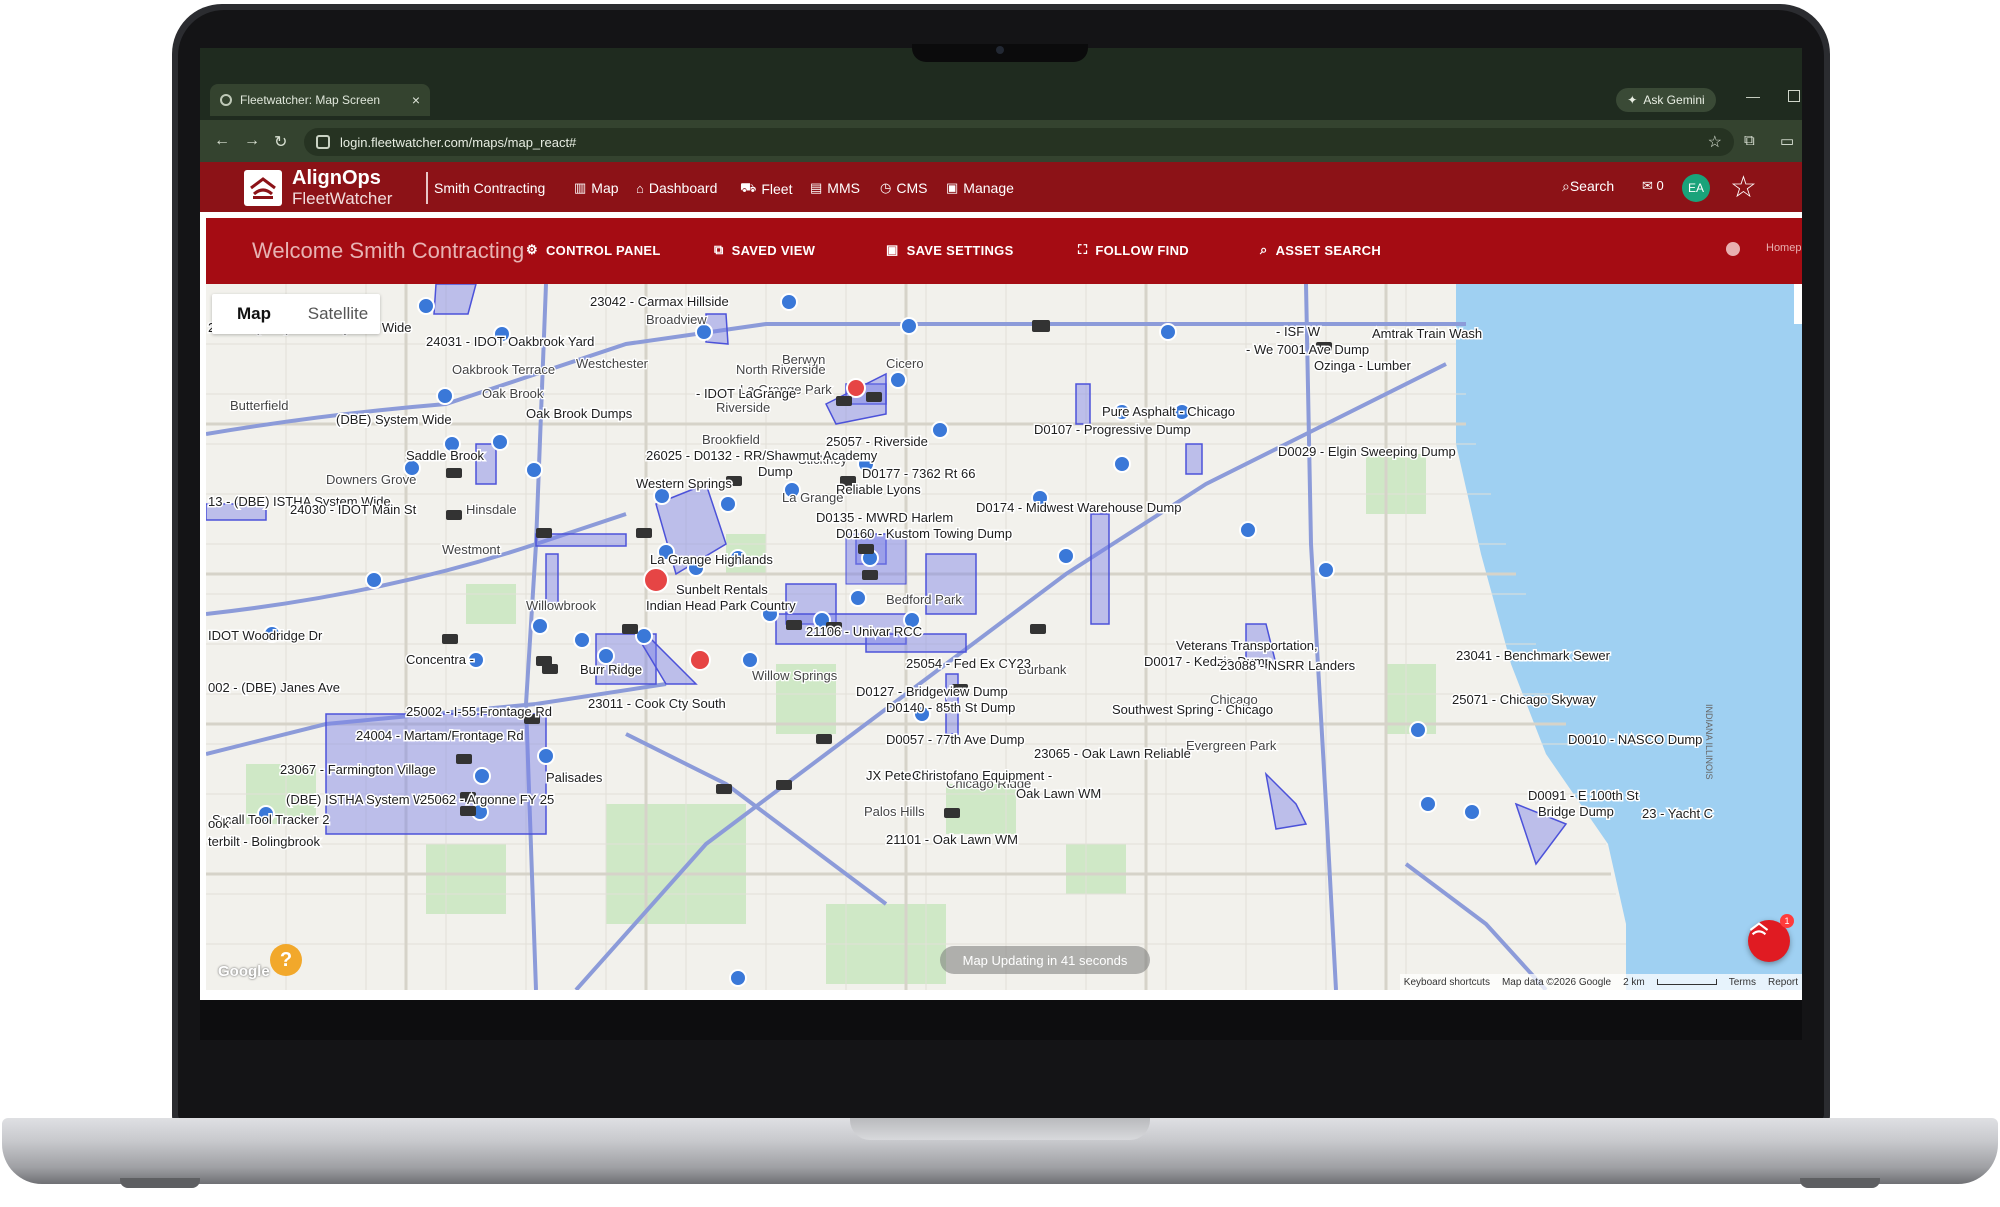 The width and height of the screenshot is (2000, 1207). What do you see at coordinates (280, 142) in the screenshot?
I see `reload-icon: ↻` at bounding box center [280, 142].